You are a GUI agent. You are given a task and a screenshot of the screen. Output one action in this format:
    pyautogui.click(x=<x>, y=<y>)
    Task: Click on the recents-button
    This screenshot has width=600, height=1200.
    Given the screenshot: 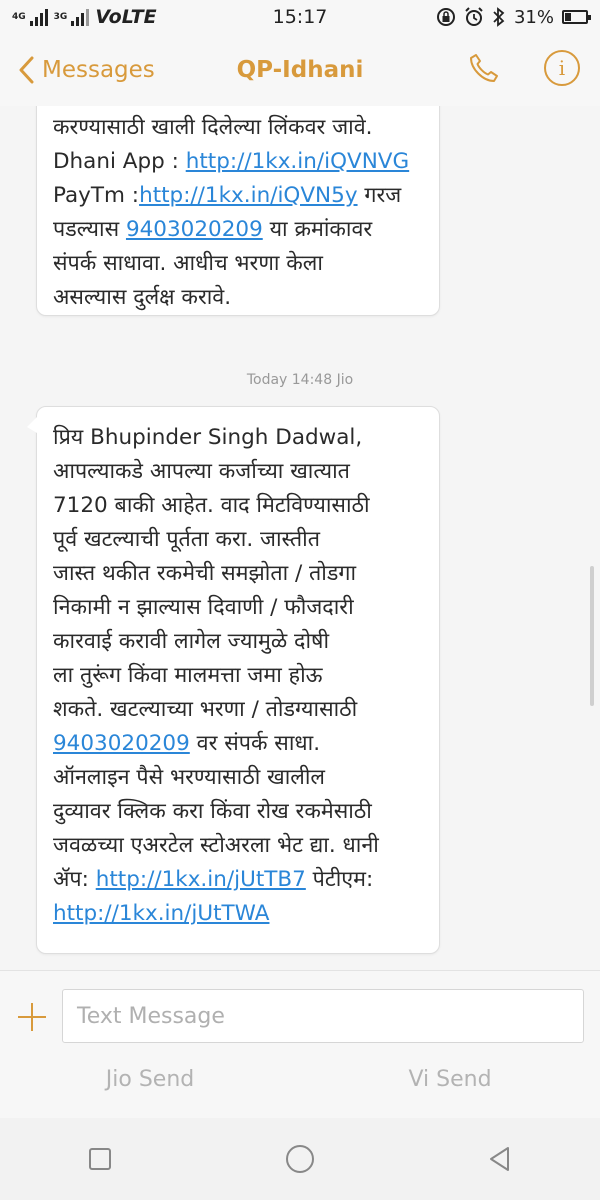 What is the action you would take?
    pyautogui.click(x=100, y=1159)
    